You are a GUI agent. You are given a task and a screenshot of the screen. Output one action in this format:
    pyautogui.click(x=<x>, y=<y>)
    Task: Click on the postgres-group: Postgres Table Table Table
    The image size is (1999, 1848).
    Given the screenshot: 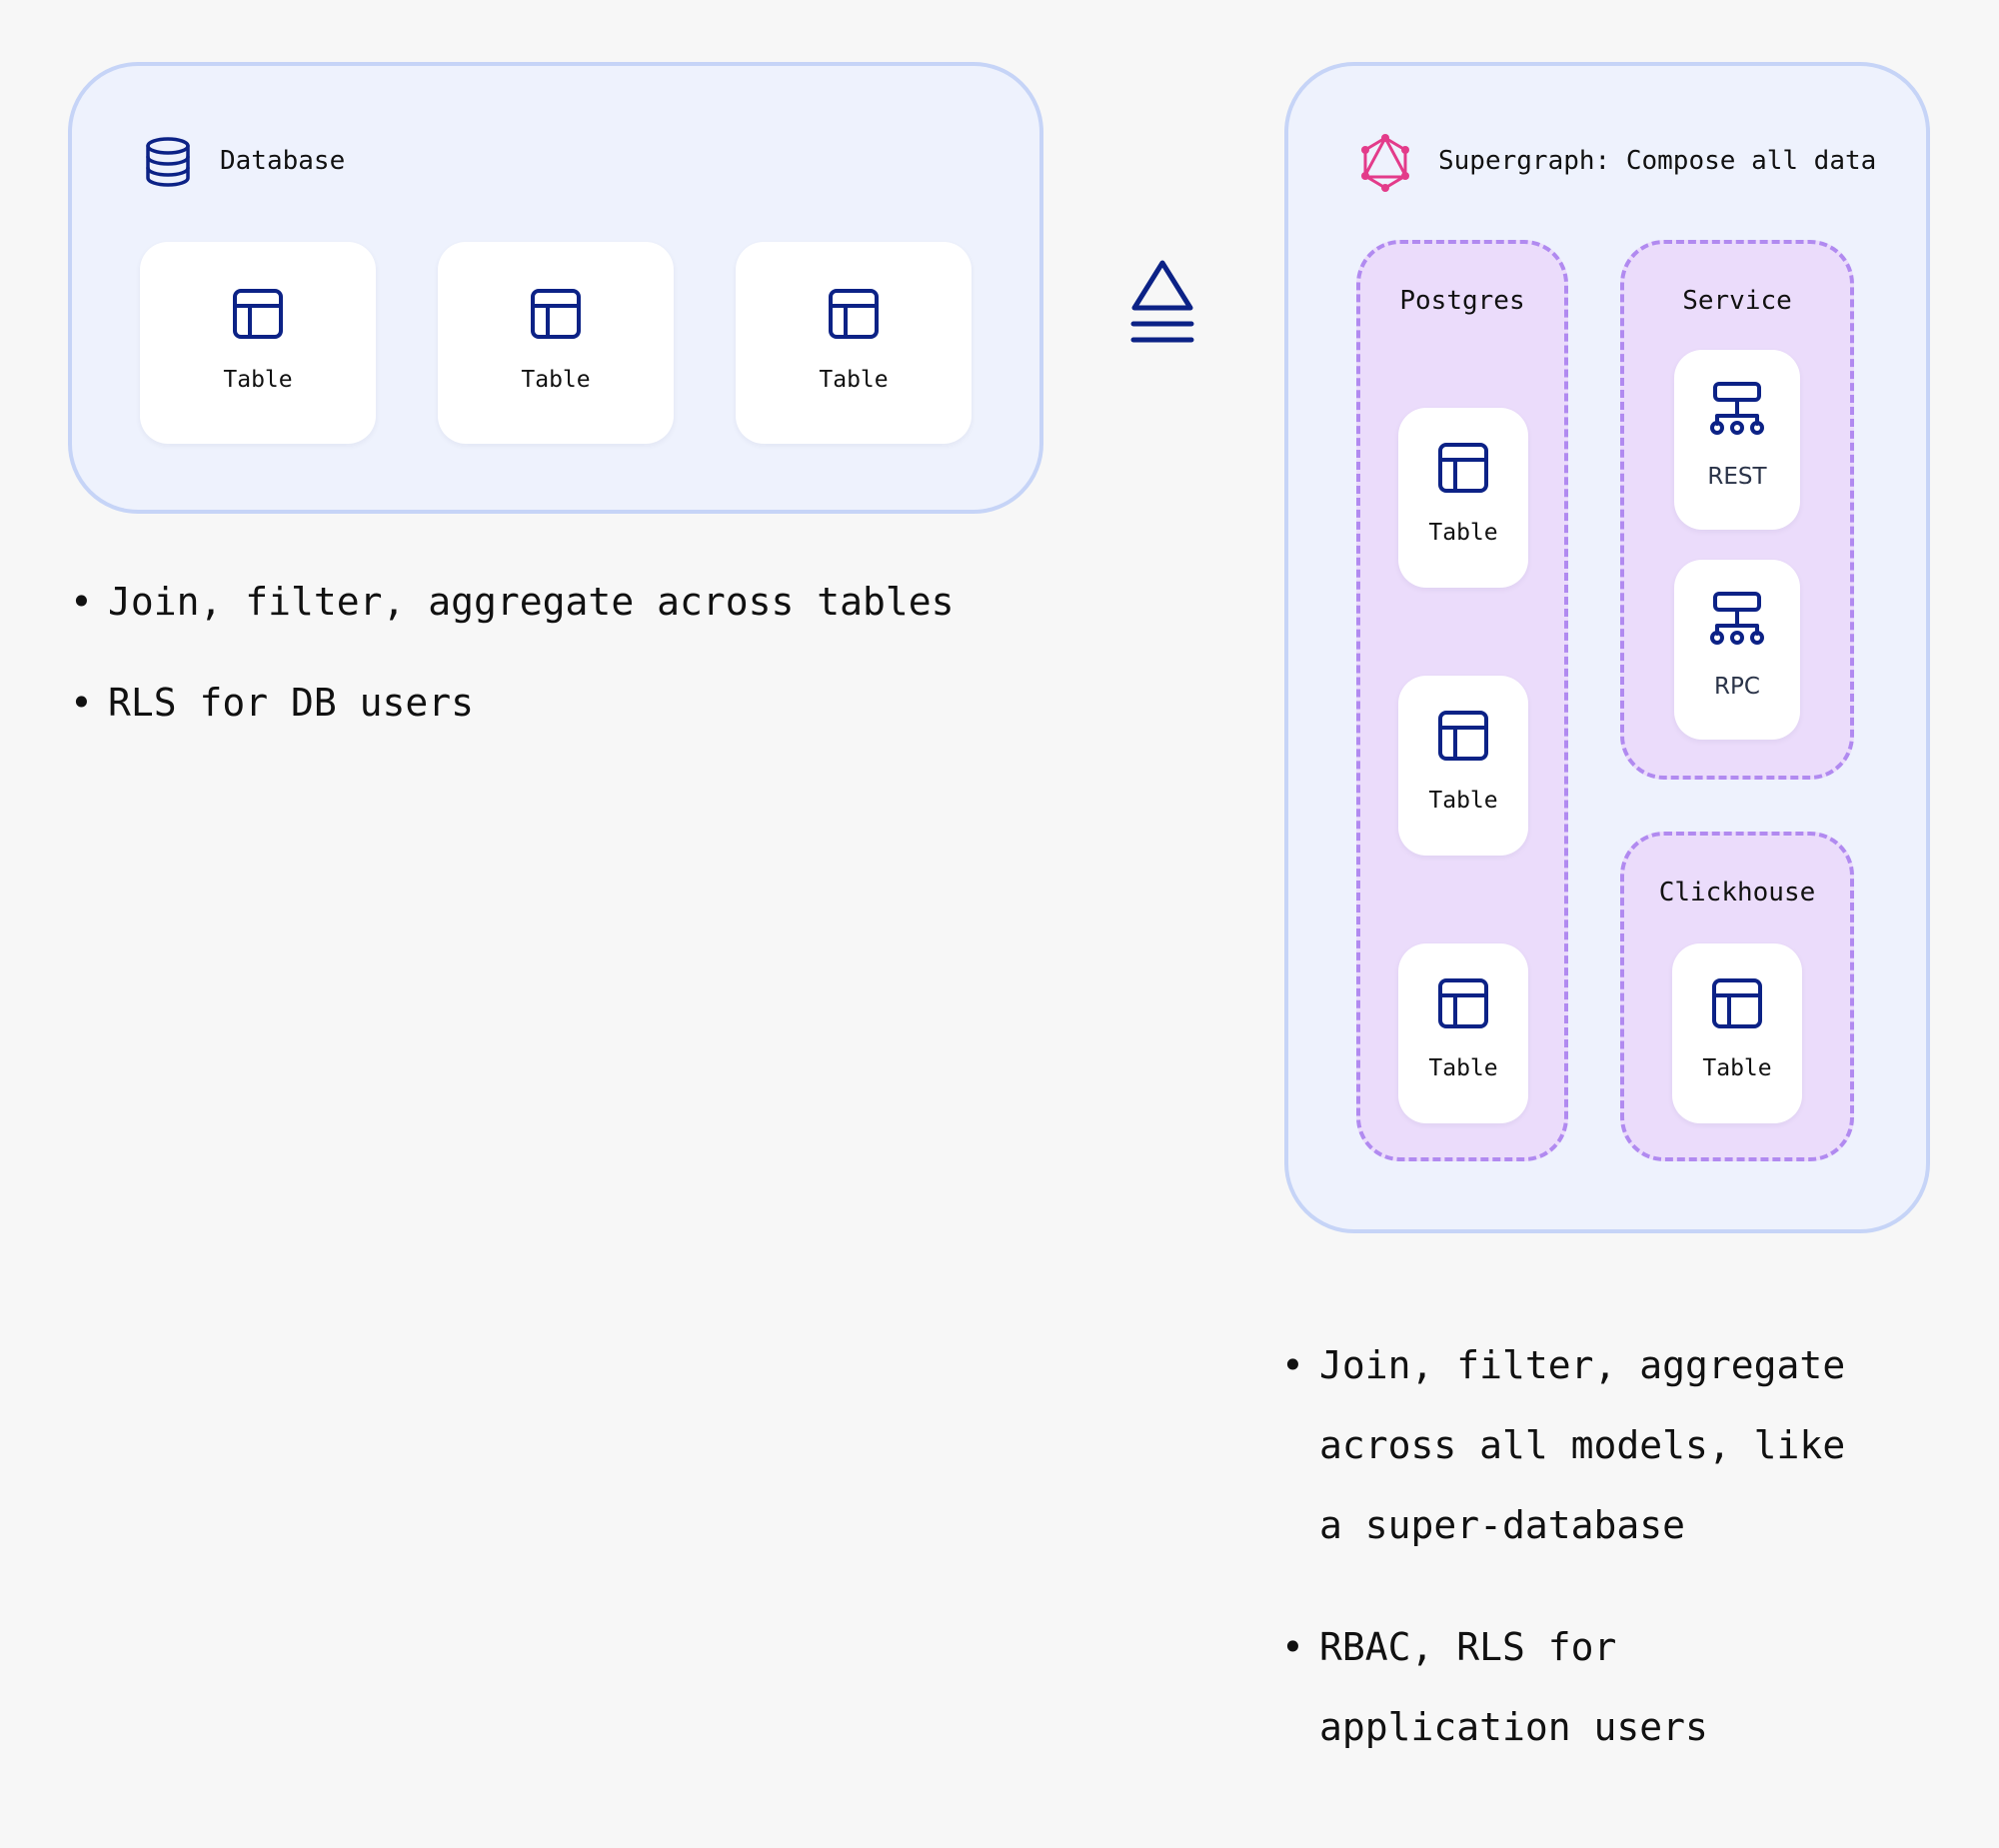 What is the action you would take?
    pyautogui.click(x=1462, y=701)
    